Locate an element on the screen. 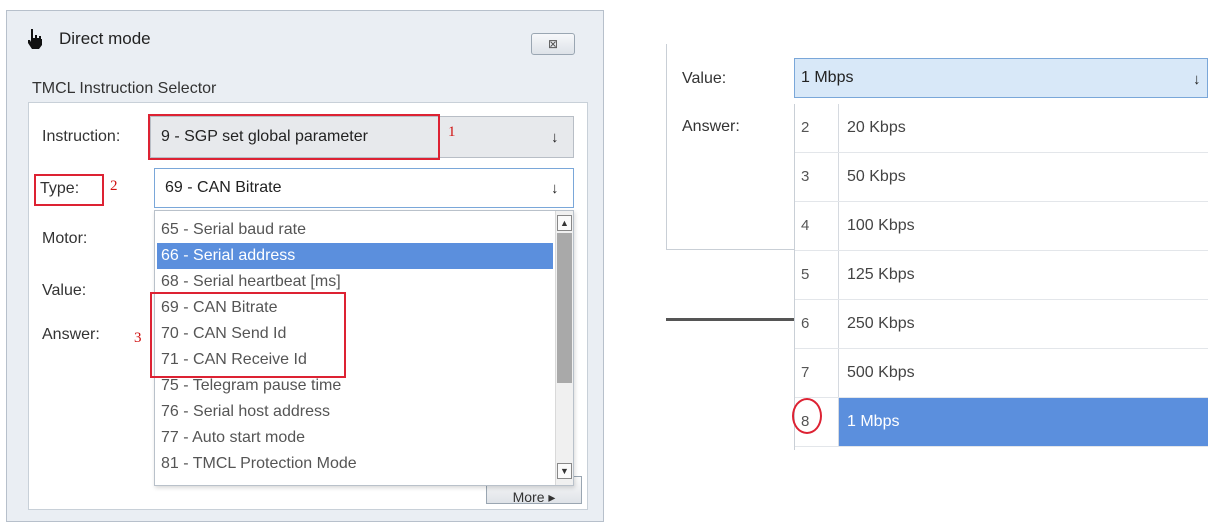  option-index: 6 is located at coordinates (817, 324).